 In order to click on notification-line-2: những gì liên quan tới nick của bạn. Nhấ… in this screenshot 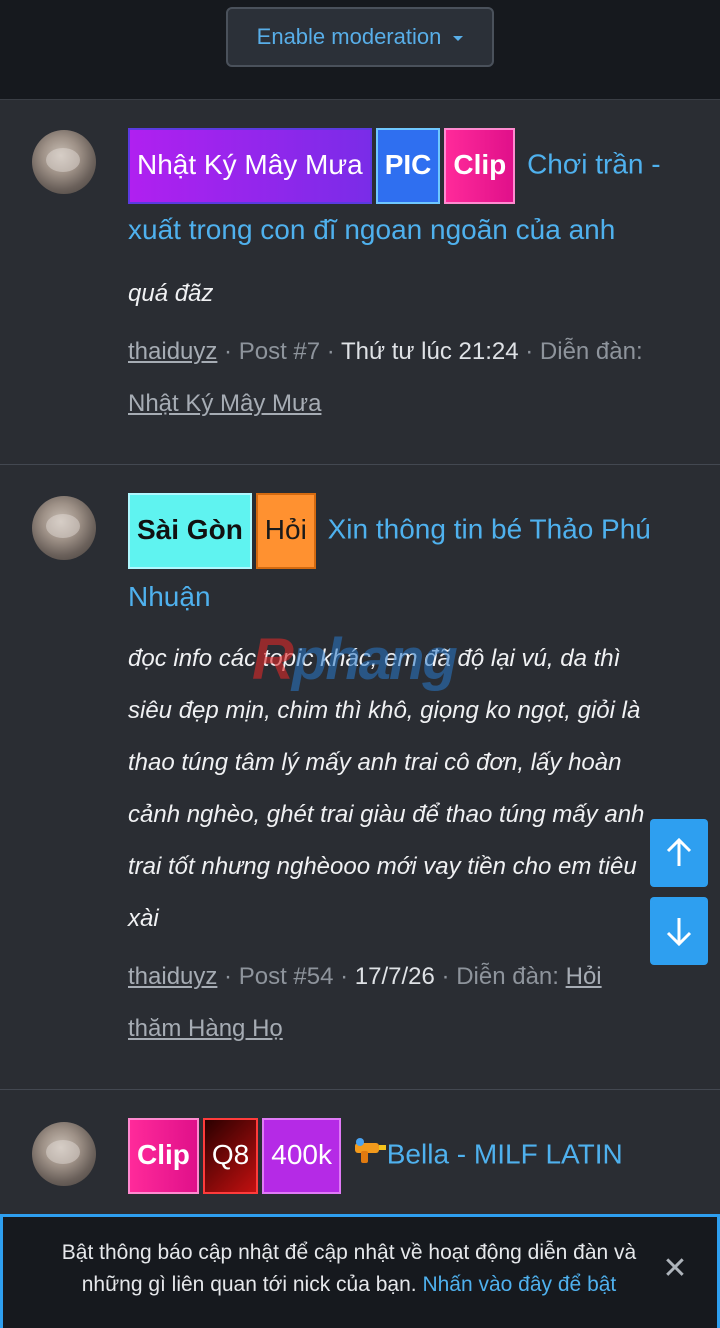, I will do `click(349, 1285)`.